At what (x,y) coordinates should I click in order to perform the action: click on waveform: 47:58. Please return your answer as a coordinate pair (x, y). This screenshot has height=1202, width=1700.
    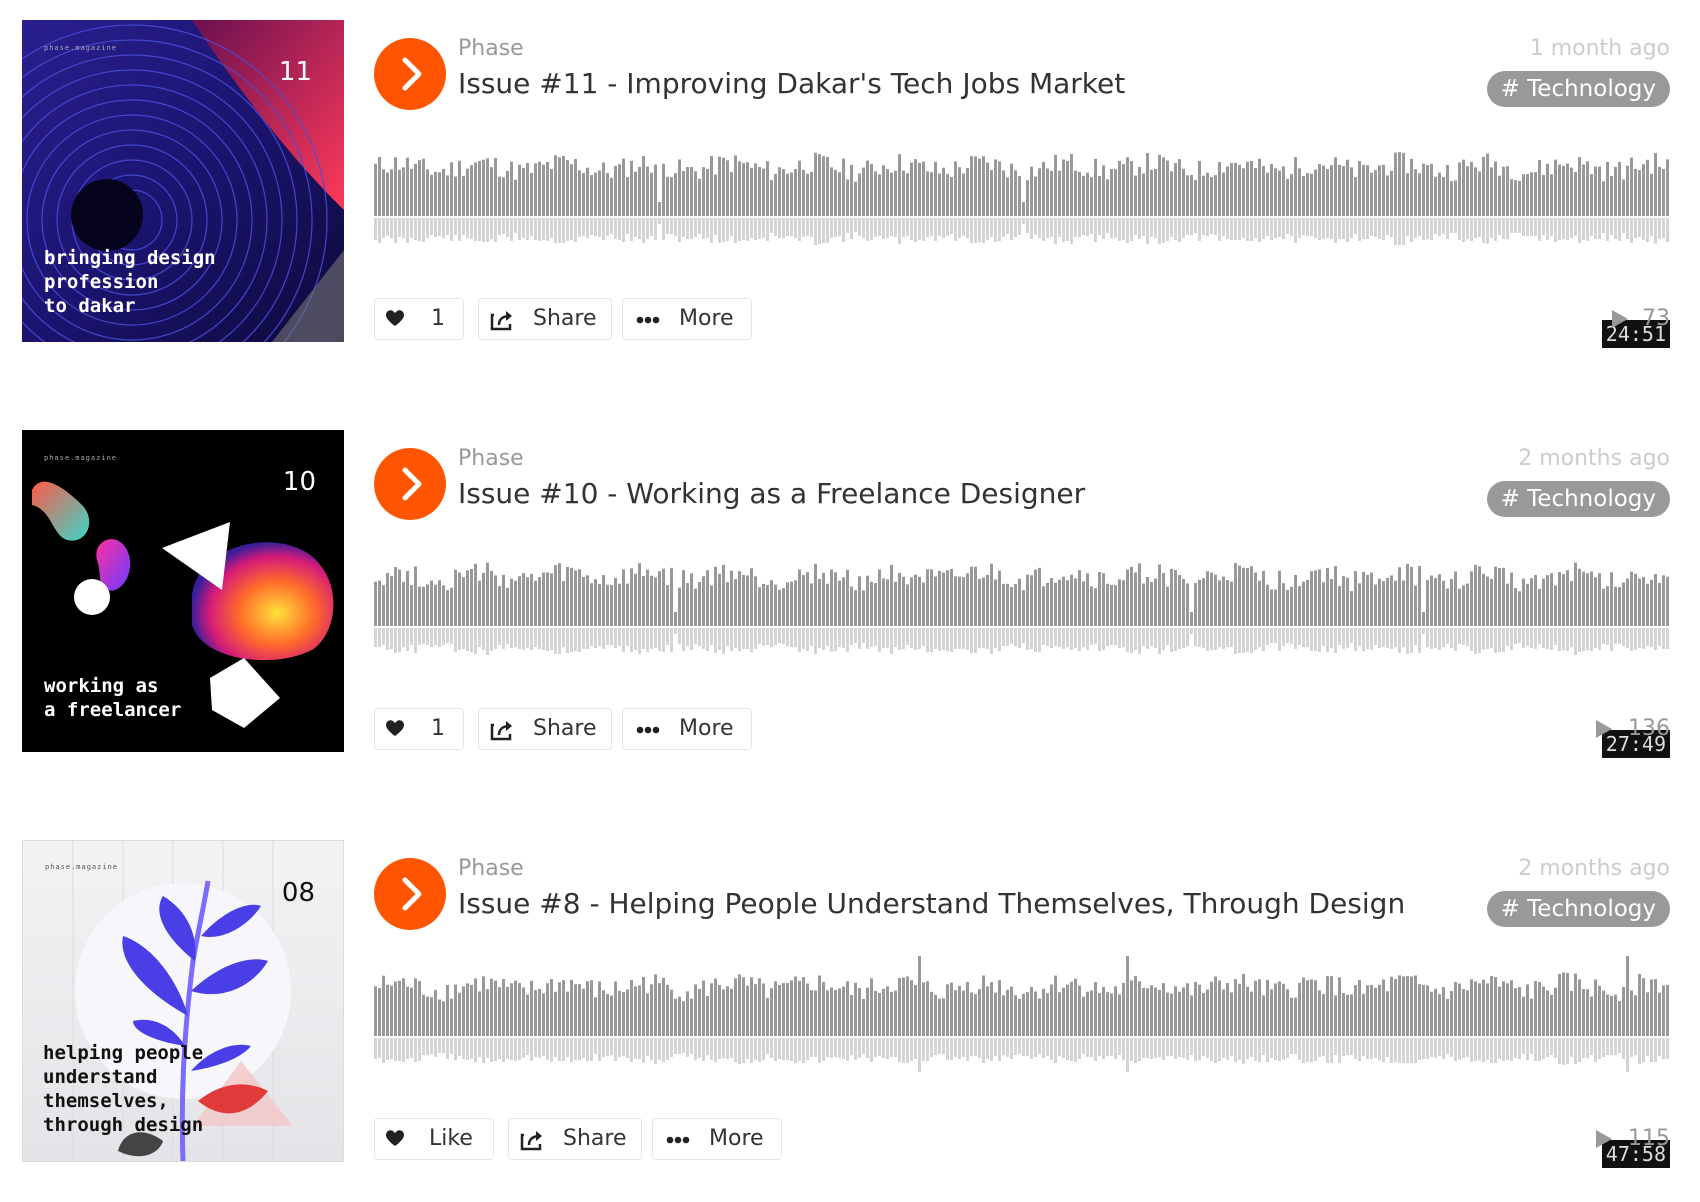
    Looking at the image, I should click on (1022, 1060).